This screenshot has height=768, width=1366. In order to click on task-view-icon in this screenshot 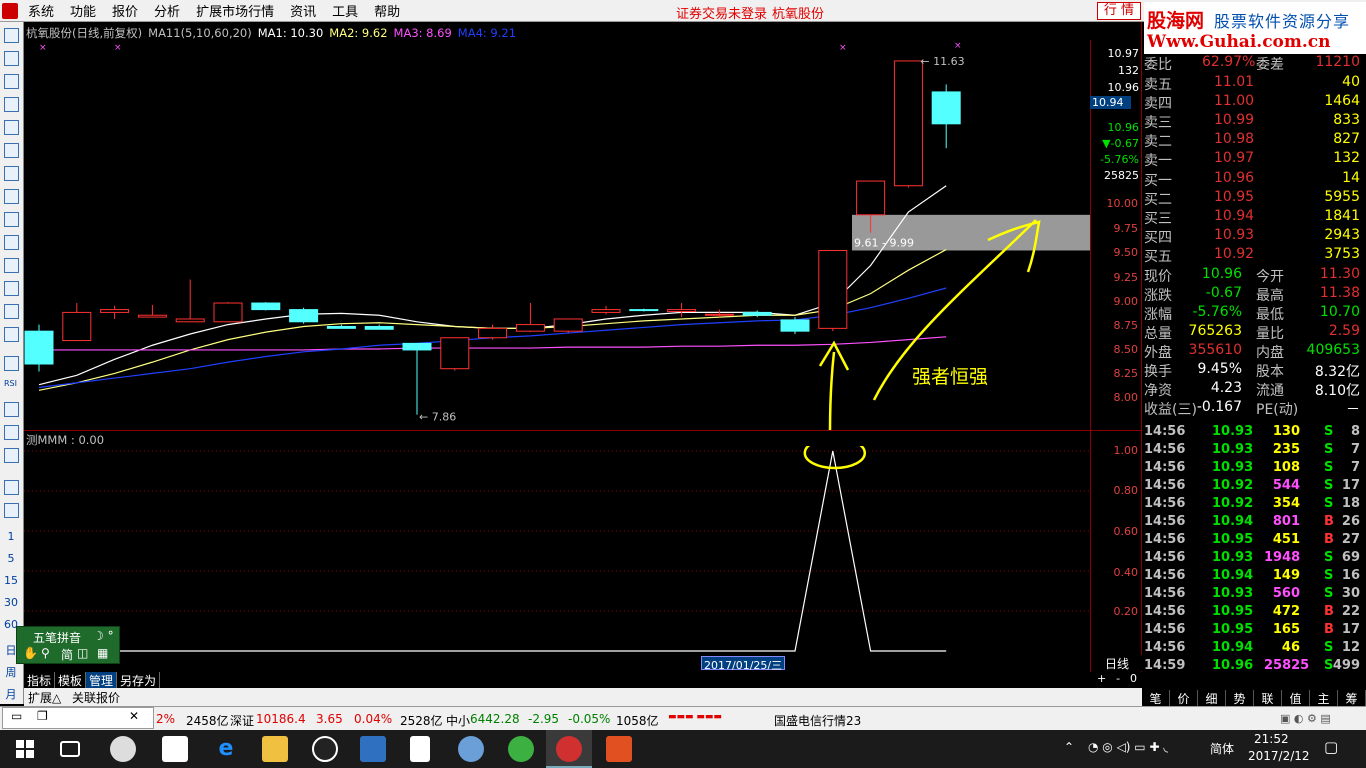, I will do `click(70, 749)`.